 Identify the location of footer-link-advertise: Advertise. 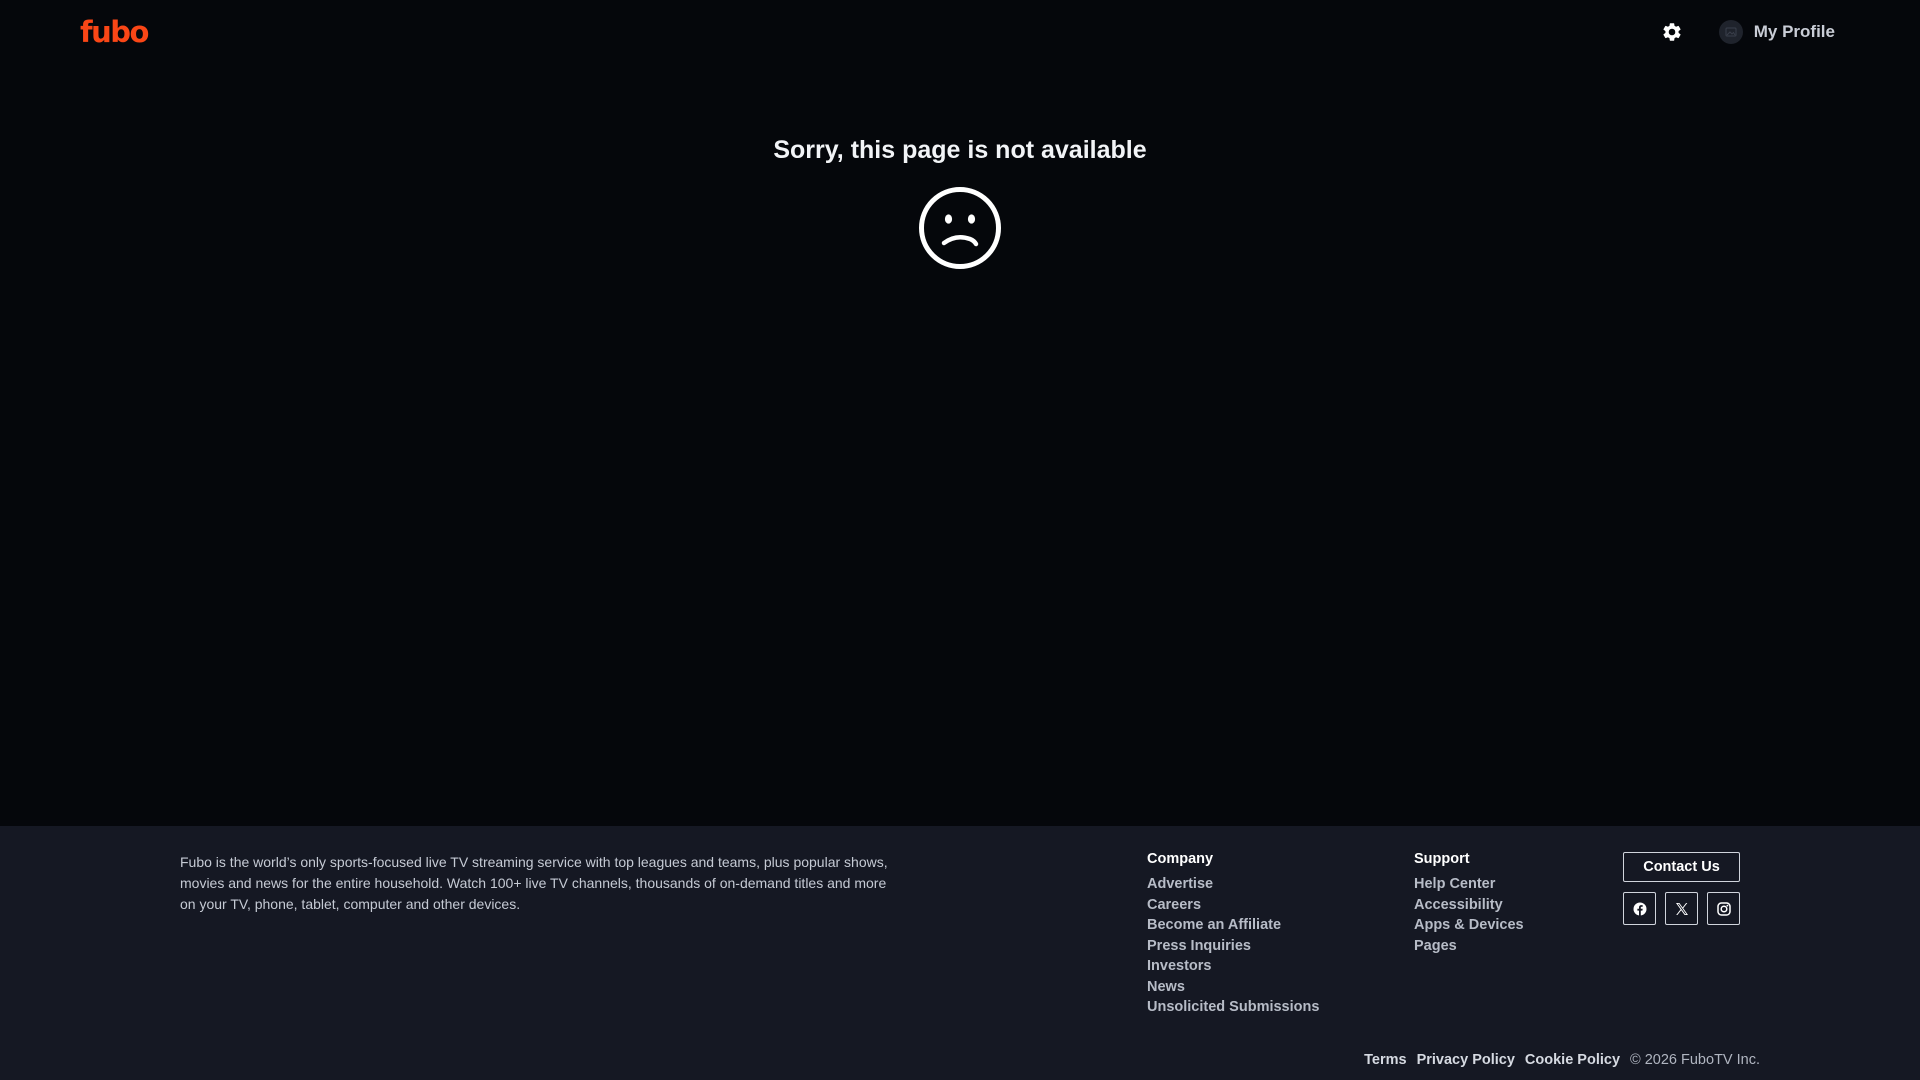
(1233, 884).